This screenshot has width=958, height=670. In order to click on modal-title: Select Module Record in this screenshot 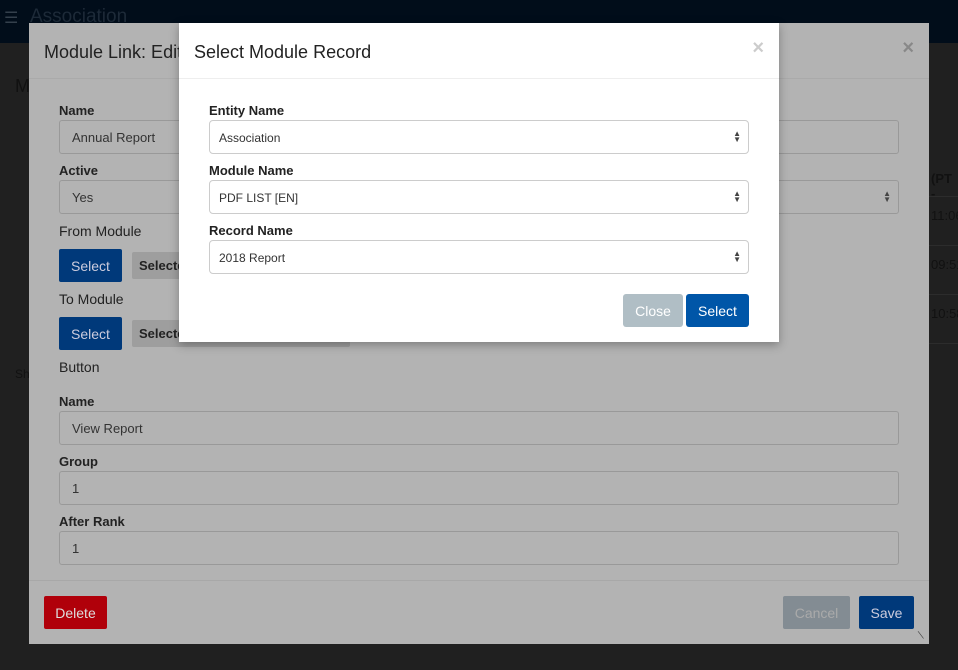, I will do `click(283, 52)`.